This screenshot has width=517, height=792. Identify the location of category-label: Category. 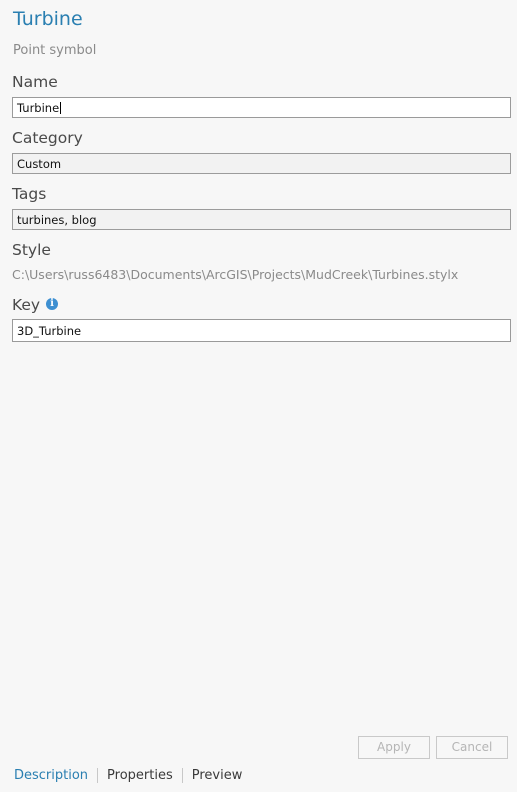
(47, 138).